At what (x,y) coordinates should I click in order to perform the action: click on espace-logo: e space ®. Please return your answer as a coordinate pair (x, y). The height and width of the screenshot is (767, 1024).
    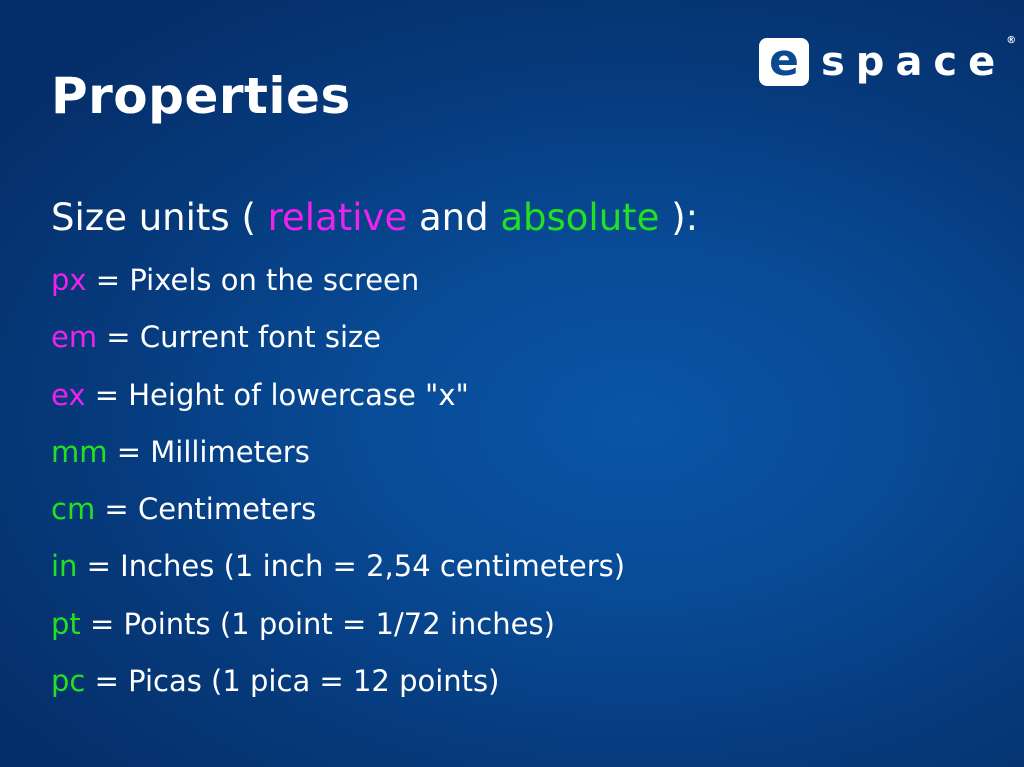
    Looking at the image, I should click on (887, 61).